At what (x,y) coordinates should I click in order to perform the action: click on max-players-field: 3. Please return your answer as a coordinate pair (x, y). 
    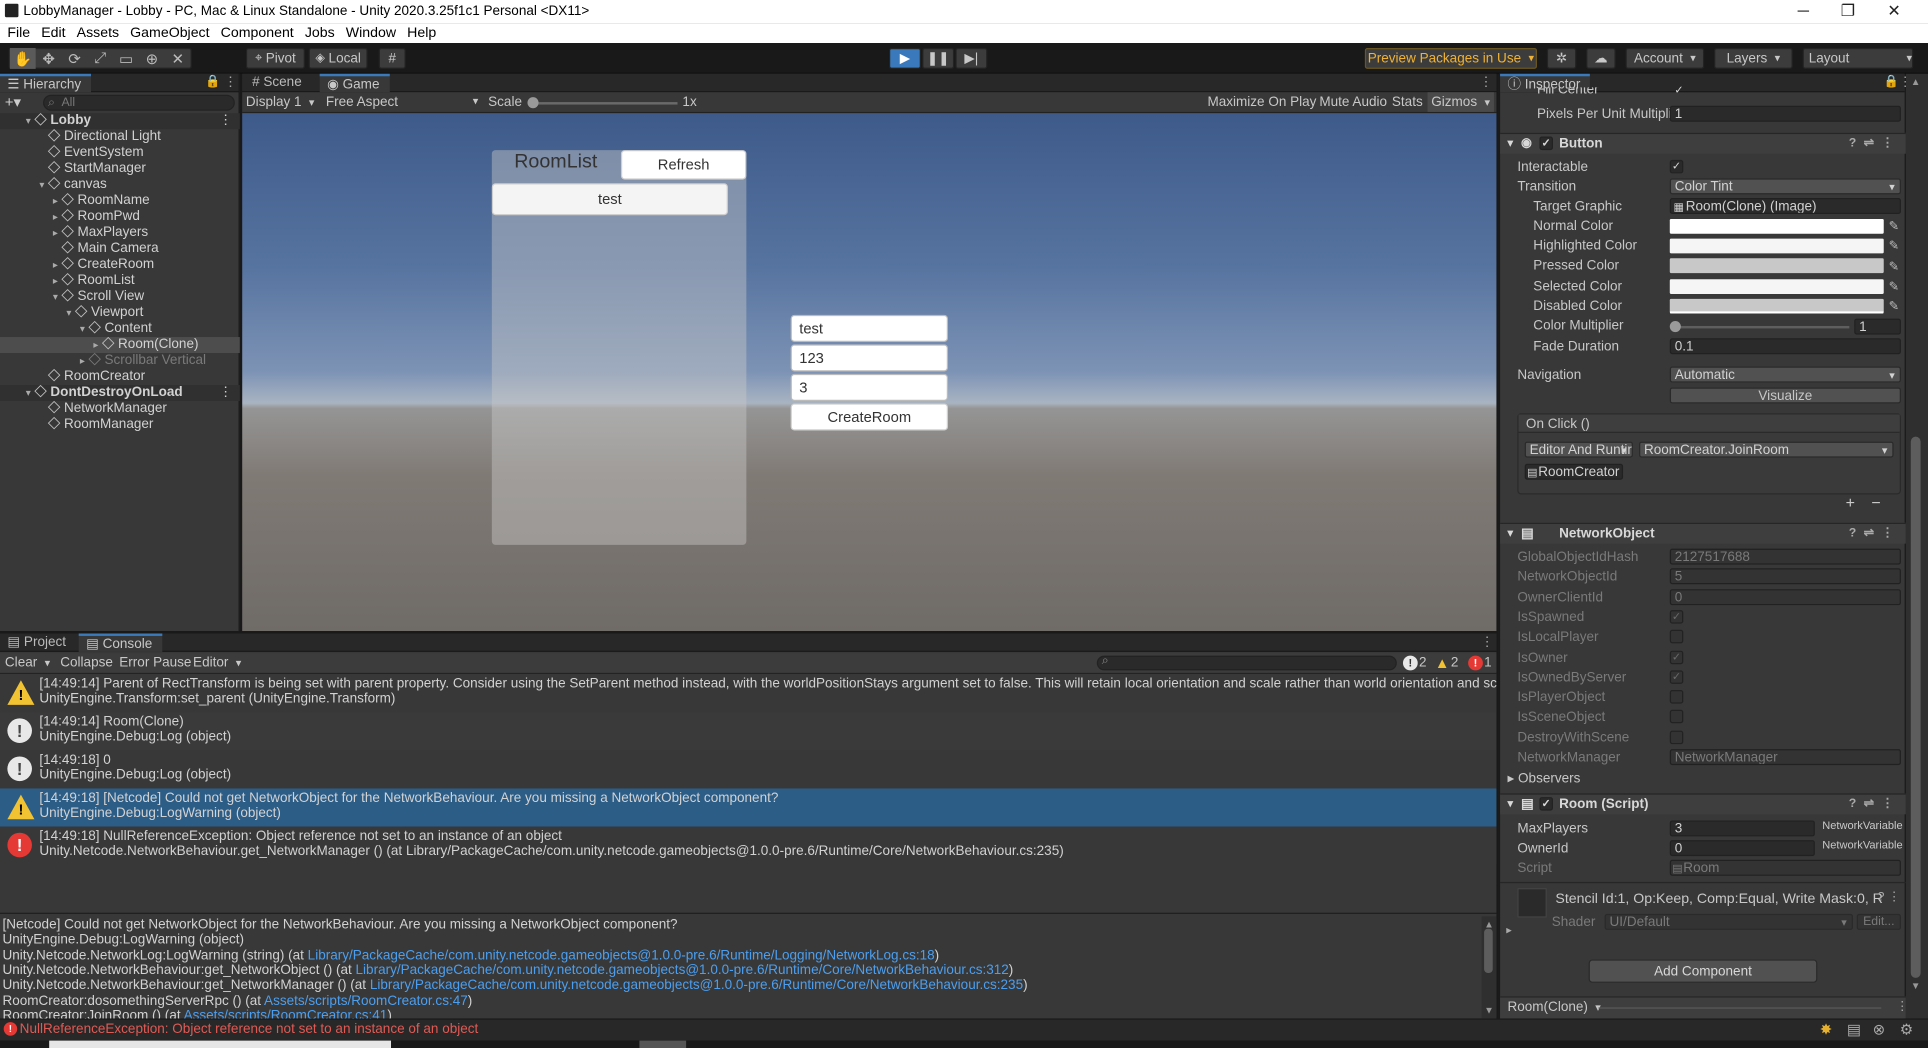
    Looking at the image, I should click on (1742, 828).